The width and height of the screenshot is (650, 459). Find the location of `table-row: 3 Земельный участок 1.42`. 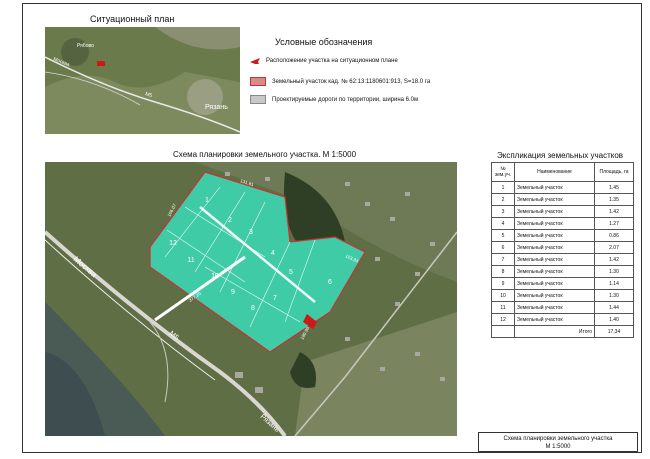

table-row: 3 Земельный участок 1.42 is located at coordinates (562, 211).